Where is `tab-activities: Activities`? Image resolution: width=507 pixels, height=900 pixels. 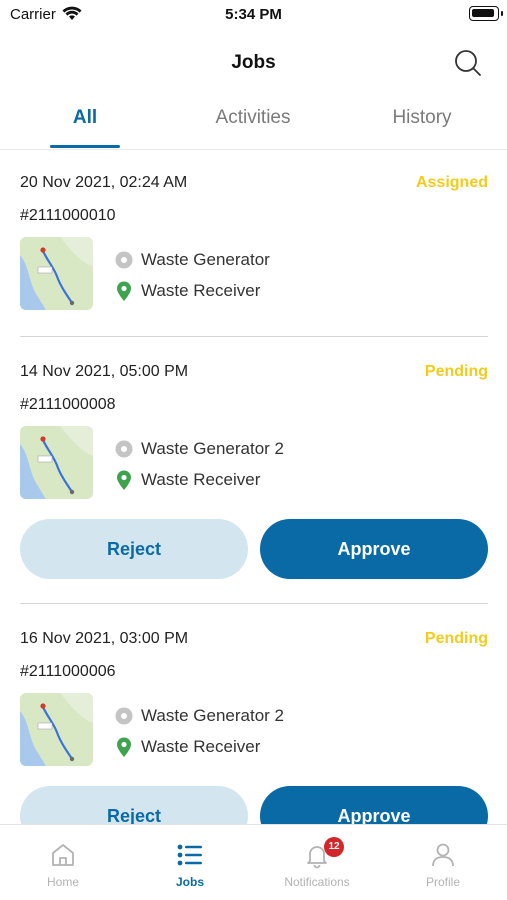 tab-activities: Activities is located at coordinates (253, 127).